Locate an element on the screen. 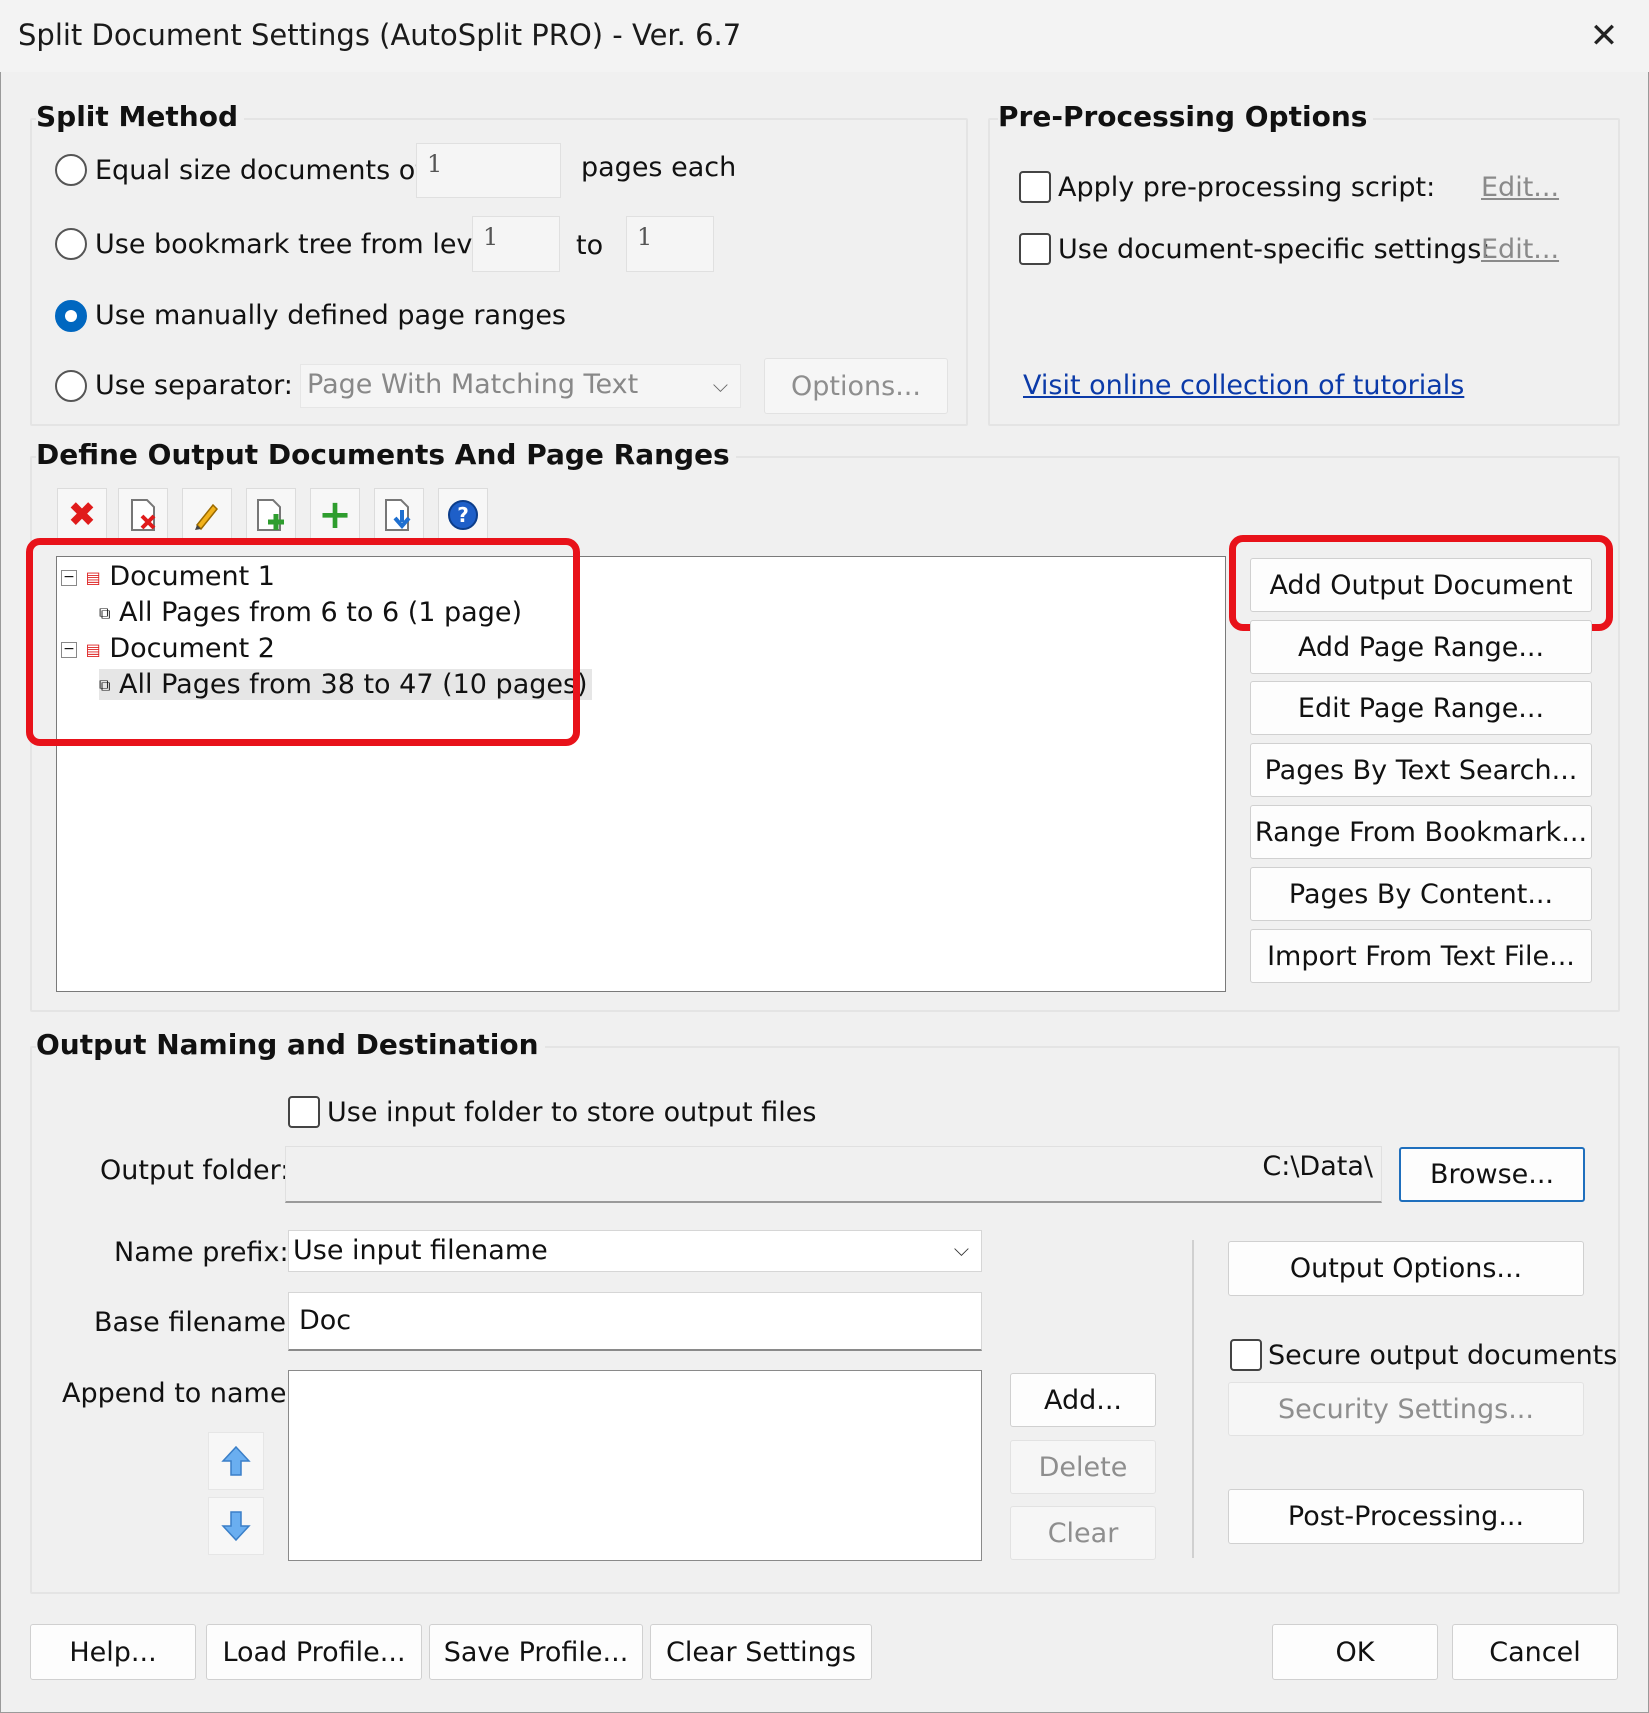 This screenshot has height=1713, width=1649. arrow-down-icon is located at coordinates (236, 1526).